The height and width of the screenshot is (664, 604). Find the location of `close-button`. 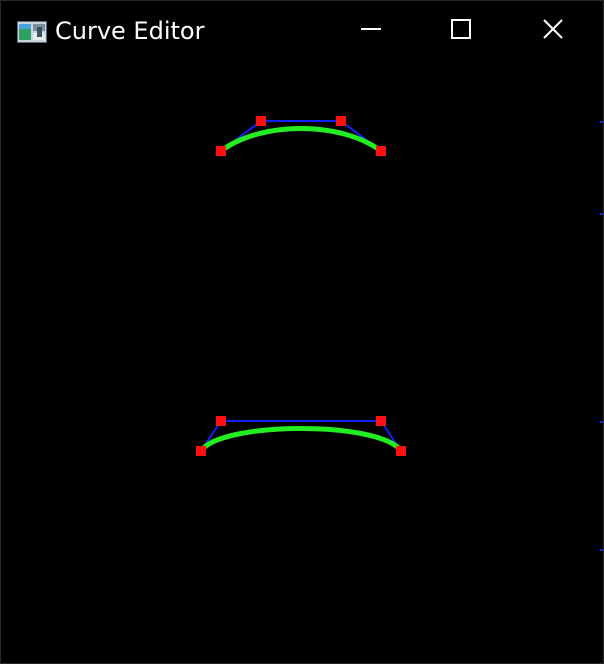

close-button is located at coordinates (553, 31).